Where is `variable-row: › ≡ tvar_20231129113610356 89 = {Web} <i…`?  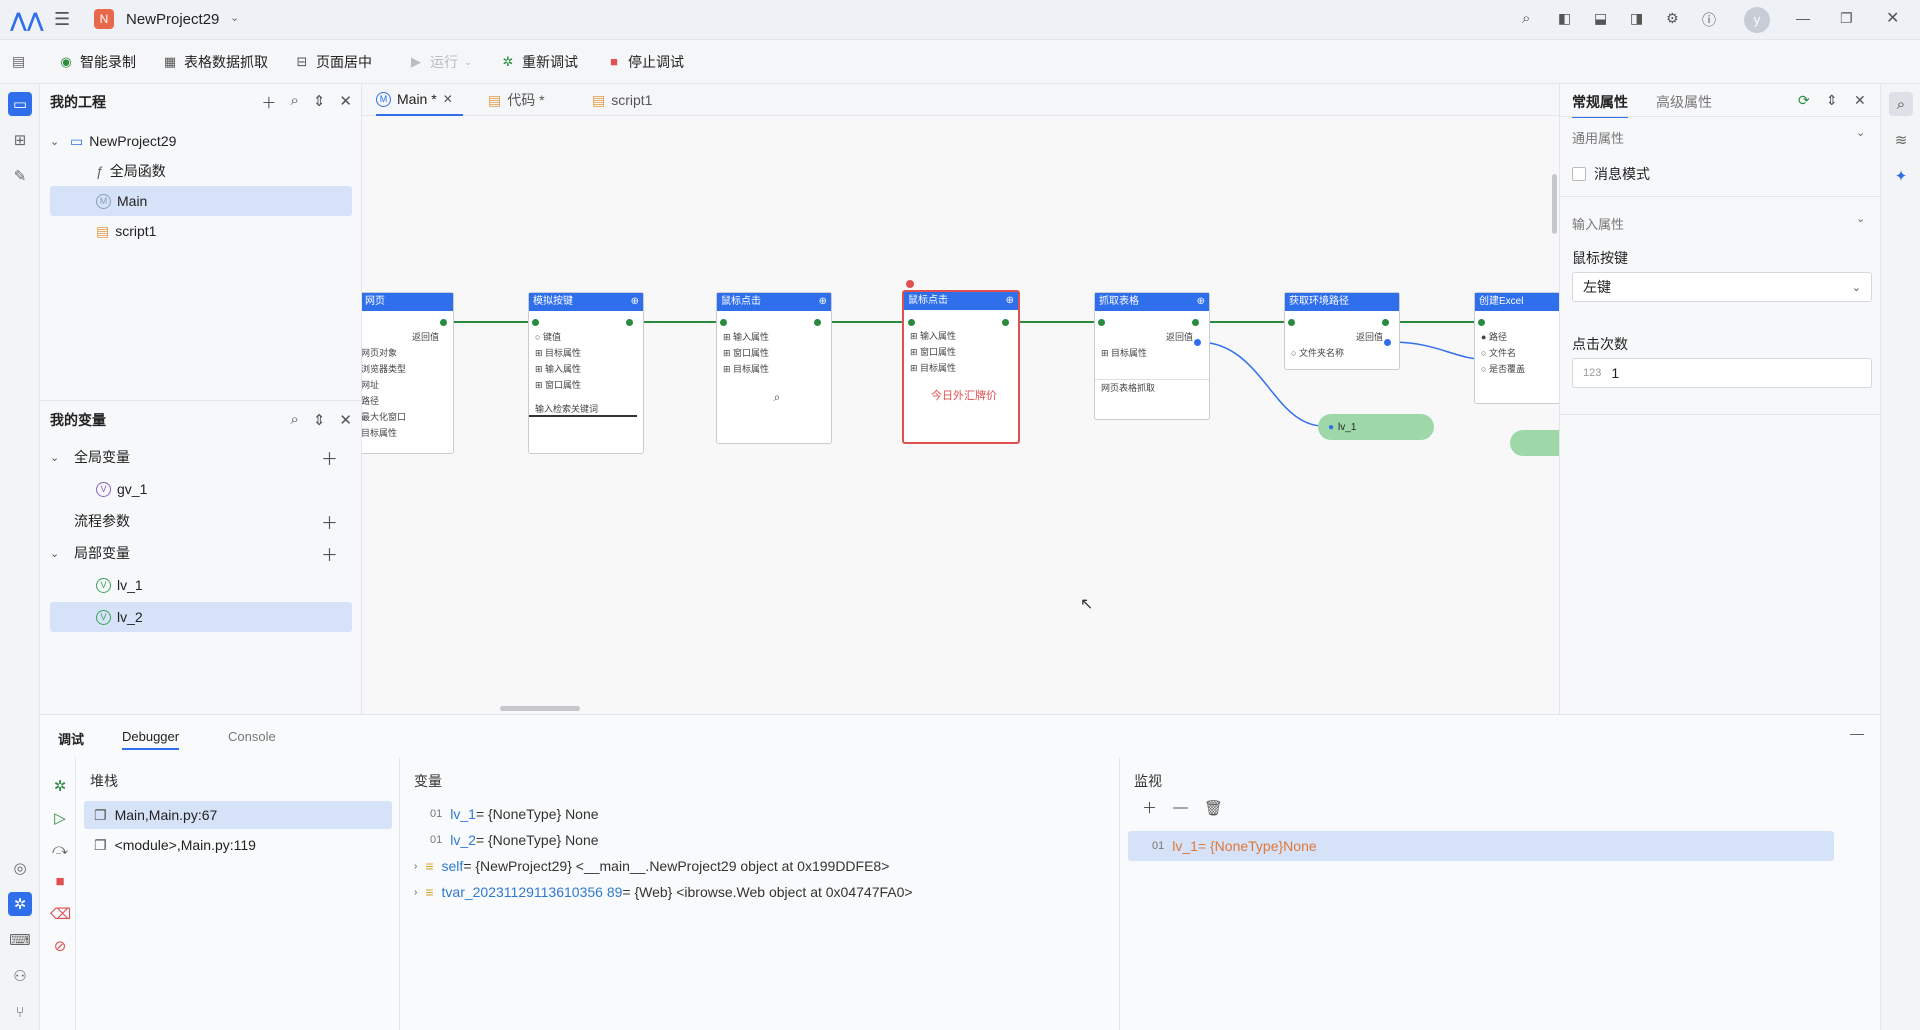 variable-row: › ≡ tvar_20231129113610356 89 = {Web} <i… is located at coordinates (663, 892).